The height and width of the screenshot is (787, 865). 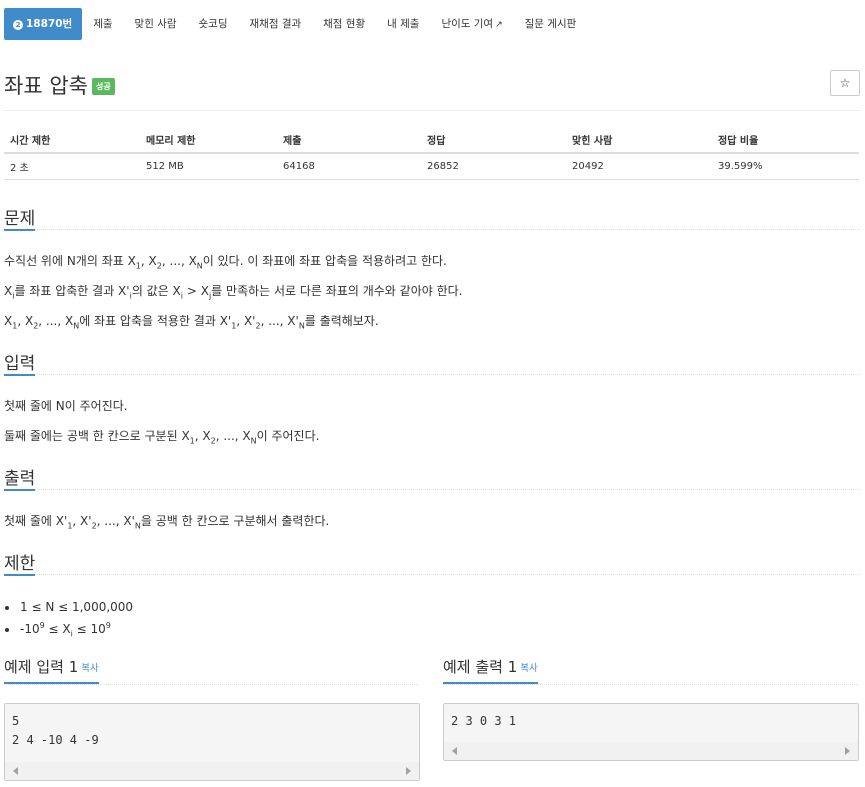 I want to click on nav-difficulty-contribution: 난이도 기여 ↗, so click(x=471, y=24).